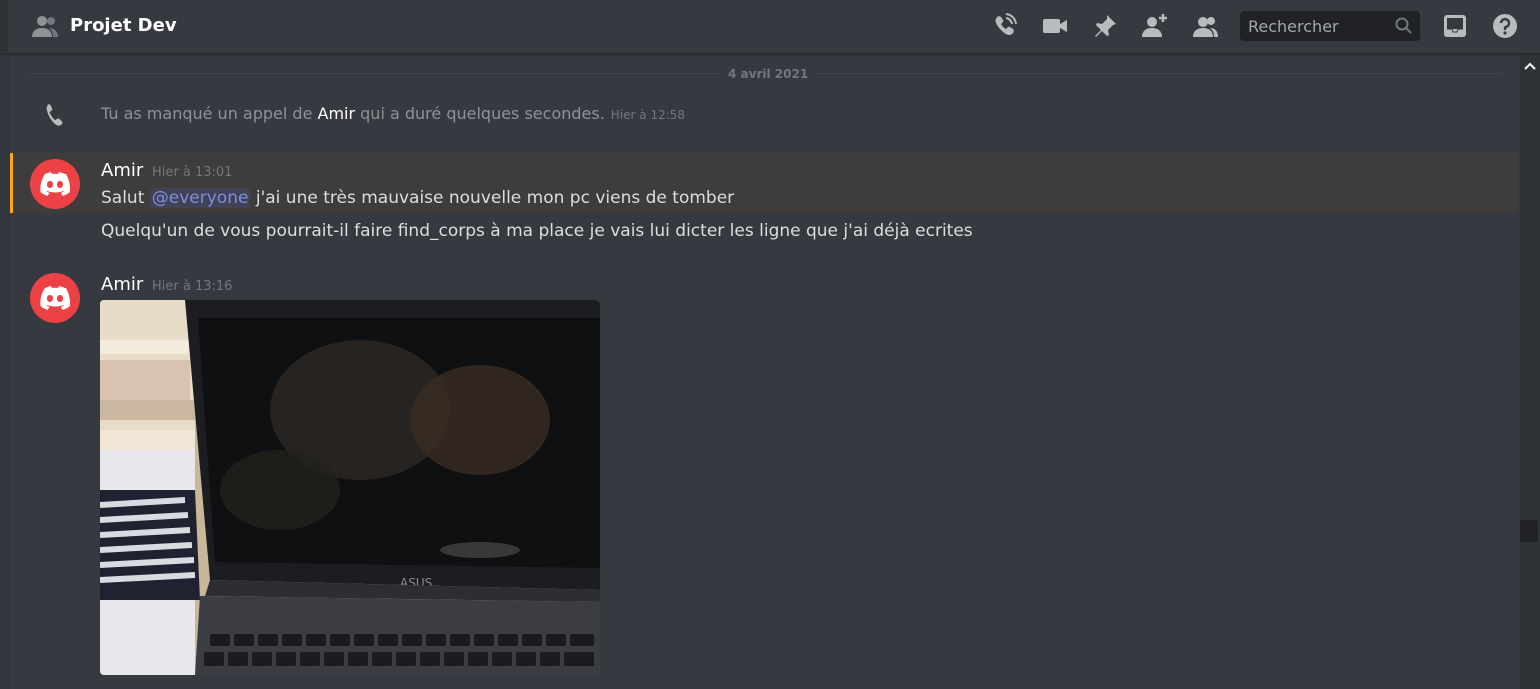 This screenshot has height=689, width=1540. I want to click on add-friends-icon, so click(1155, 26).